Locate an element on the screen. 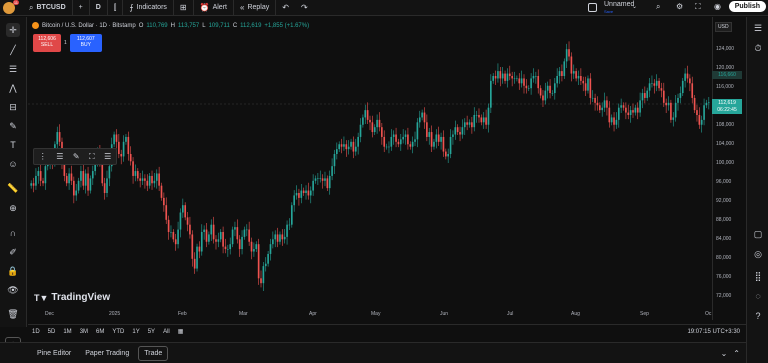 This screenshot has width=768, height=363. ideas-icon: ◎ is located at coordinates (758, 254).